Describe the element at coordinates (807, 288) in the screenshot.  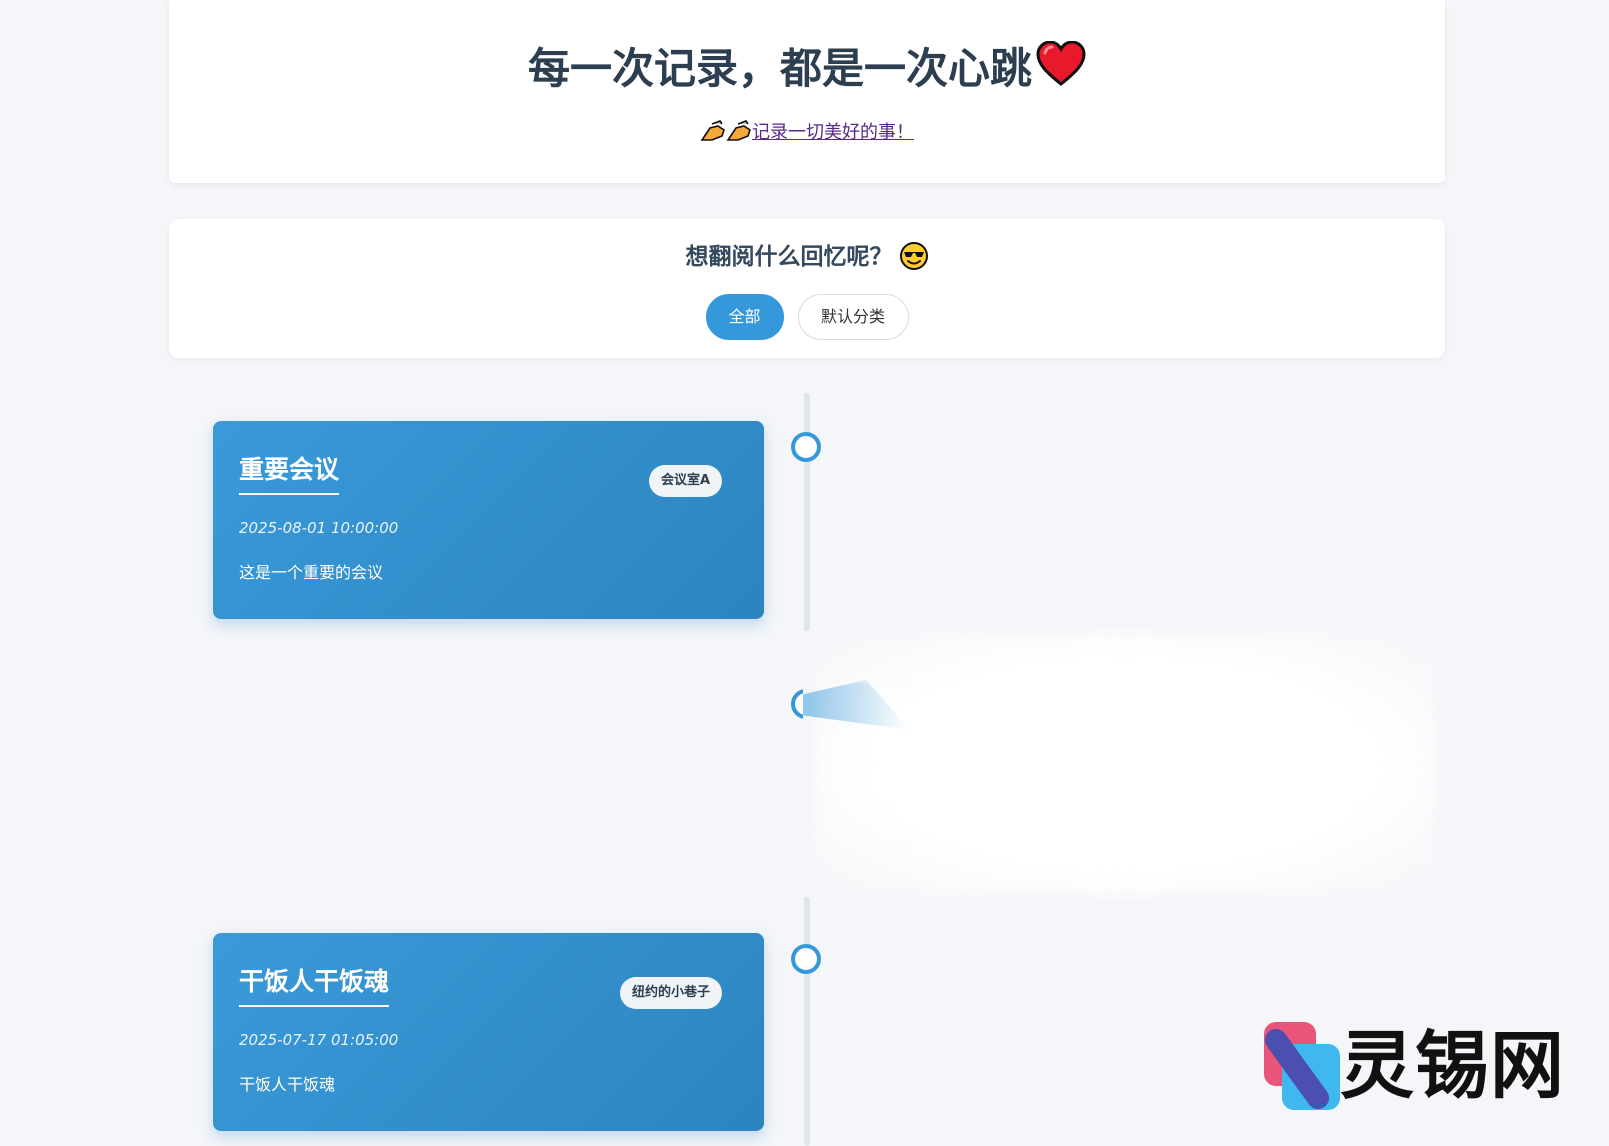
I see `filter-card: 想翻阅什么回忆呢？ 全部 默认分类` at that location.